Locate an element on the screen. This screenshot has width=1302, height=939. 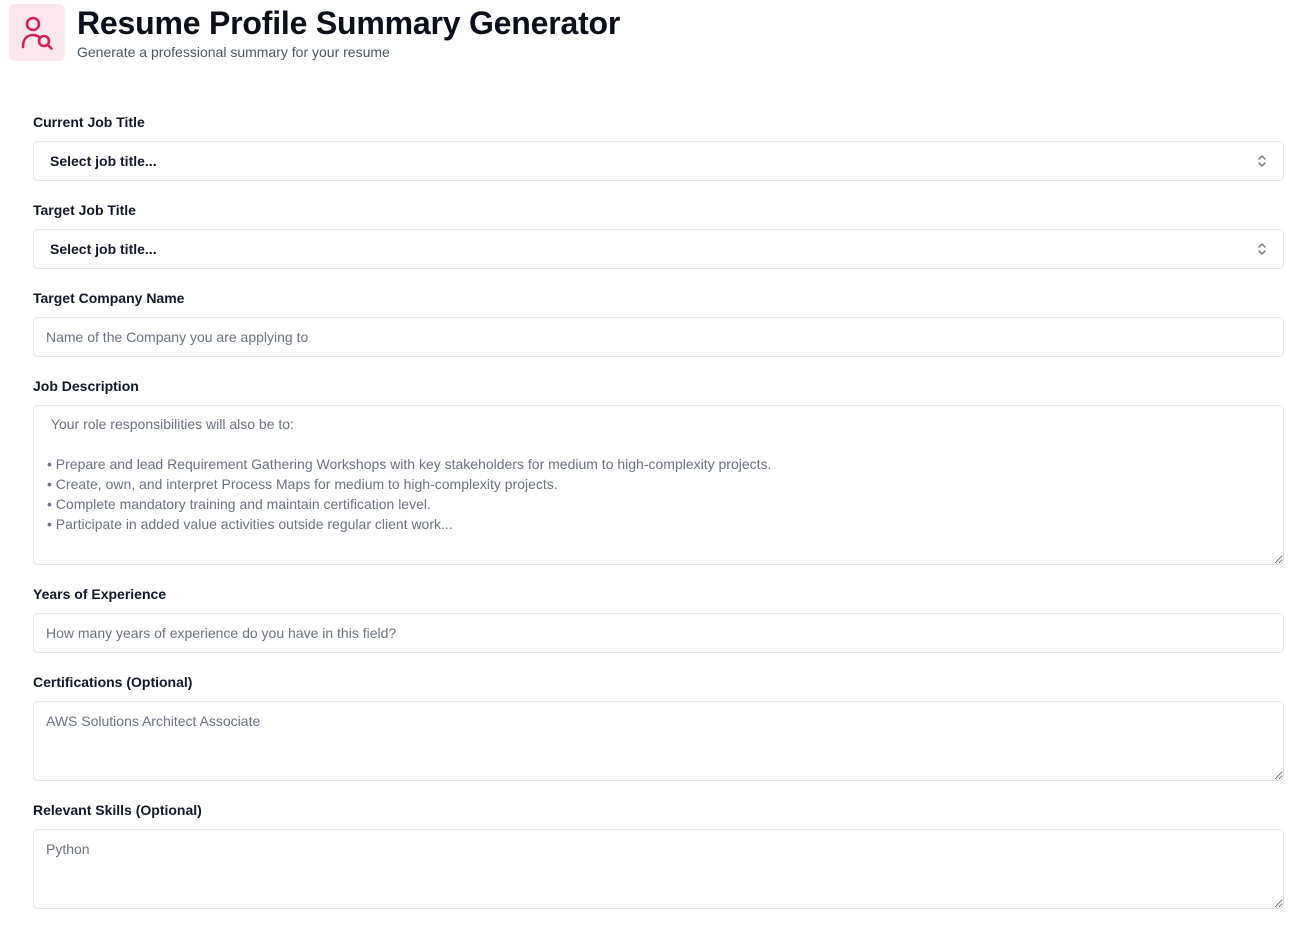
certifications-textarea is located at coordinates (658, 741).